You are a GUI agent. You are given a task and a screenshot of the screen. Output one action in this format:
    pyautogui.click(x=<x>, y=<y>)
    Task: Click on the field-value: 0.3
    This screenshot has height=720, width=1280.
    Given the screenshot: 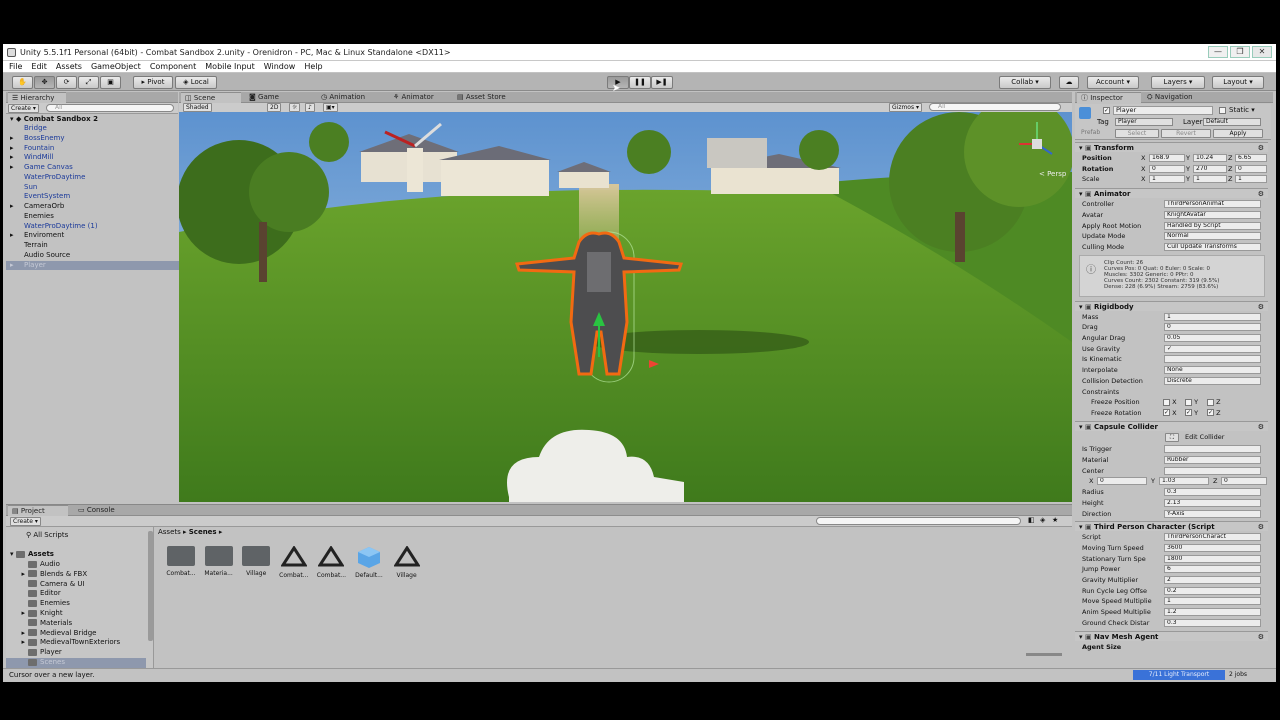 What is the action you would take?
    pyautogui.click(x=1212, y=622)
    